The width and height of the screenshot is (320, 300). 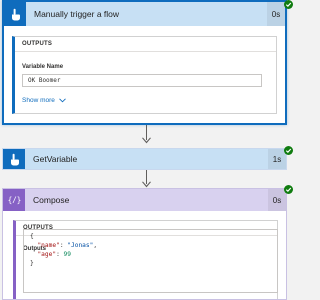 I want to click on json-key: "name", so click(x=48, y=245).